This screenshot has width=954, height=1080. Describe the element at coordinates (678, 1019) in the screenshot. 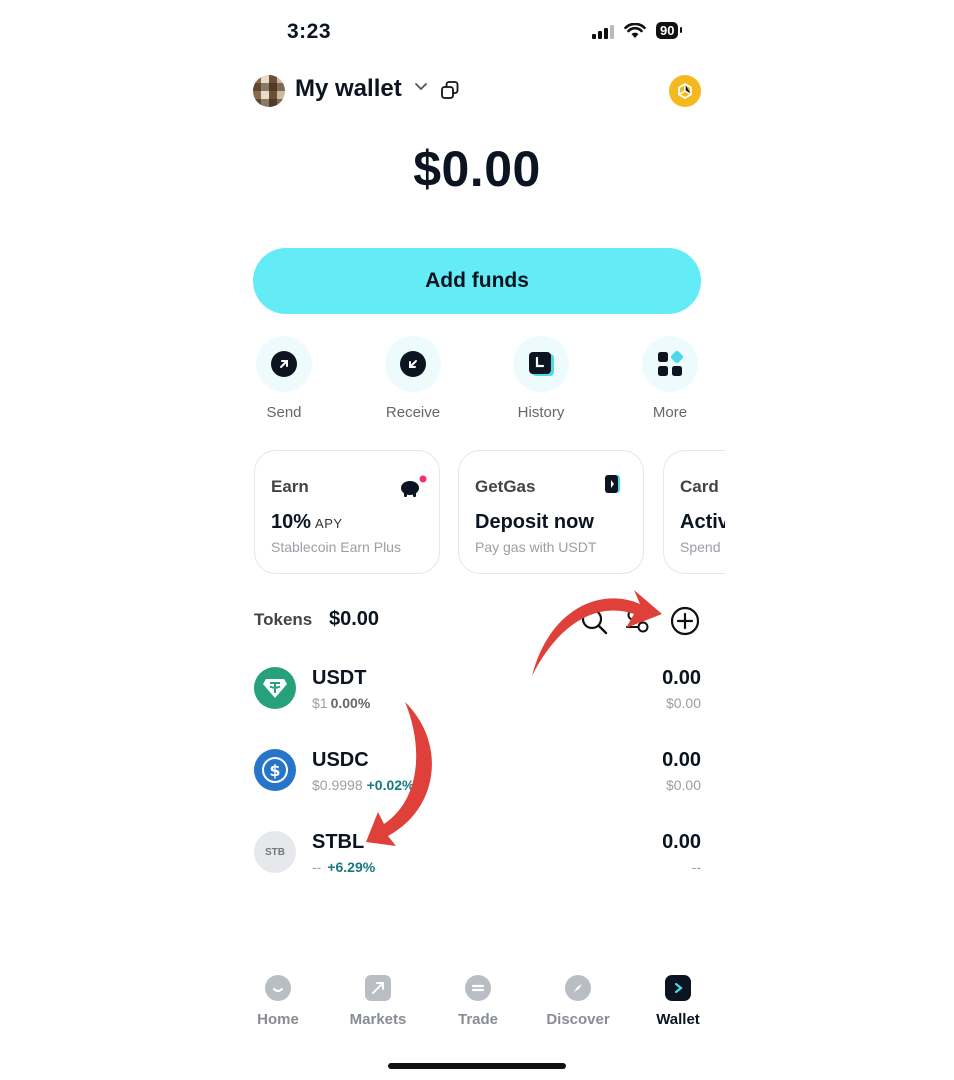

I see `nav-wallet-label: Wallet` at that location.